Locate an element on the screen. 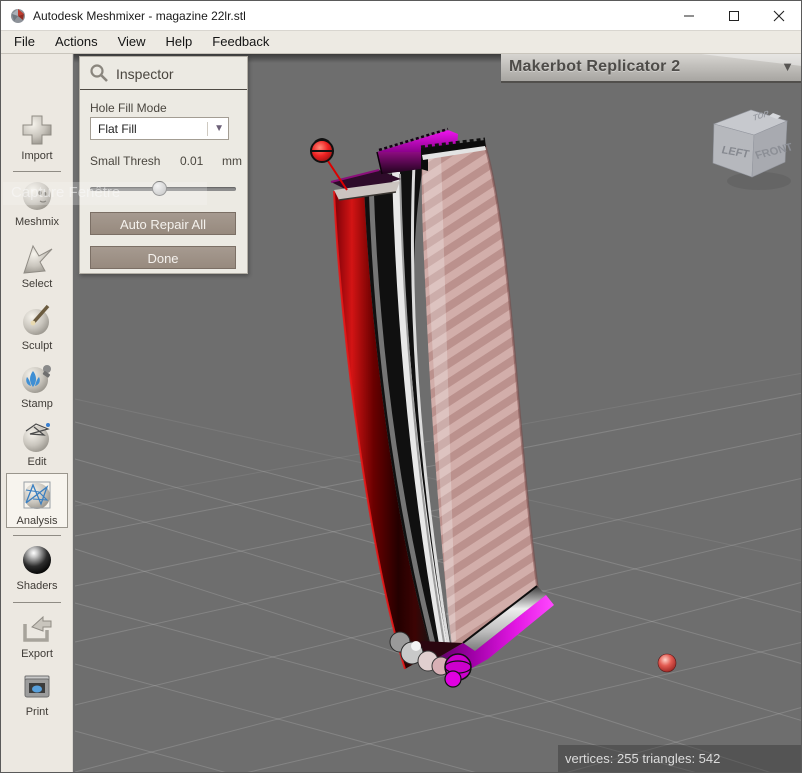  sculpt-brush-icon is located at coordinates (36, 319).